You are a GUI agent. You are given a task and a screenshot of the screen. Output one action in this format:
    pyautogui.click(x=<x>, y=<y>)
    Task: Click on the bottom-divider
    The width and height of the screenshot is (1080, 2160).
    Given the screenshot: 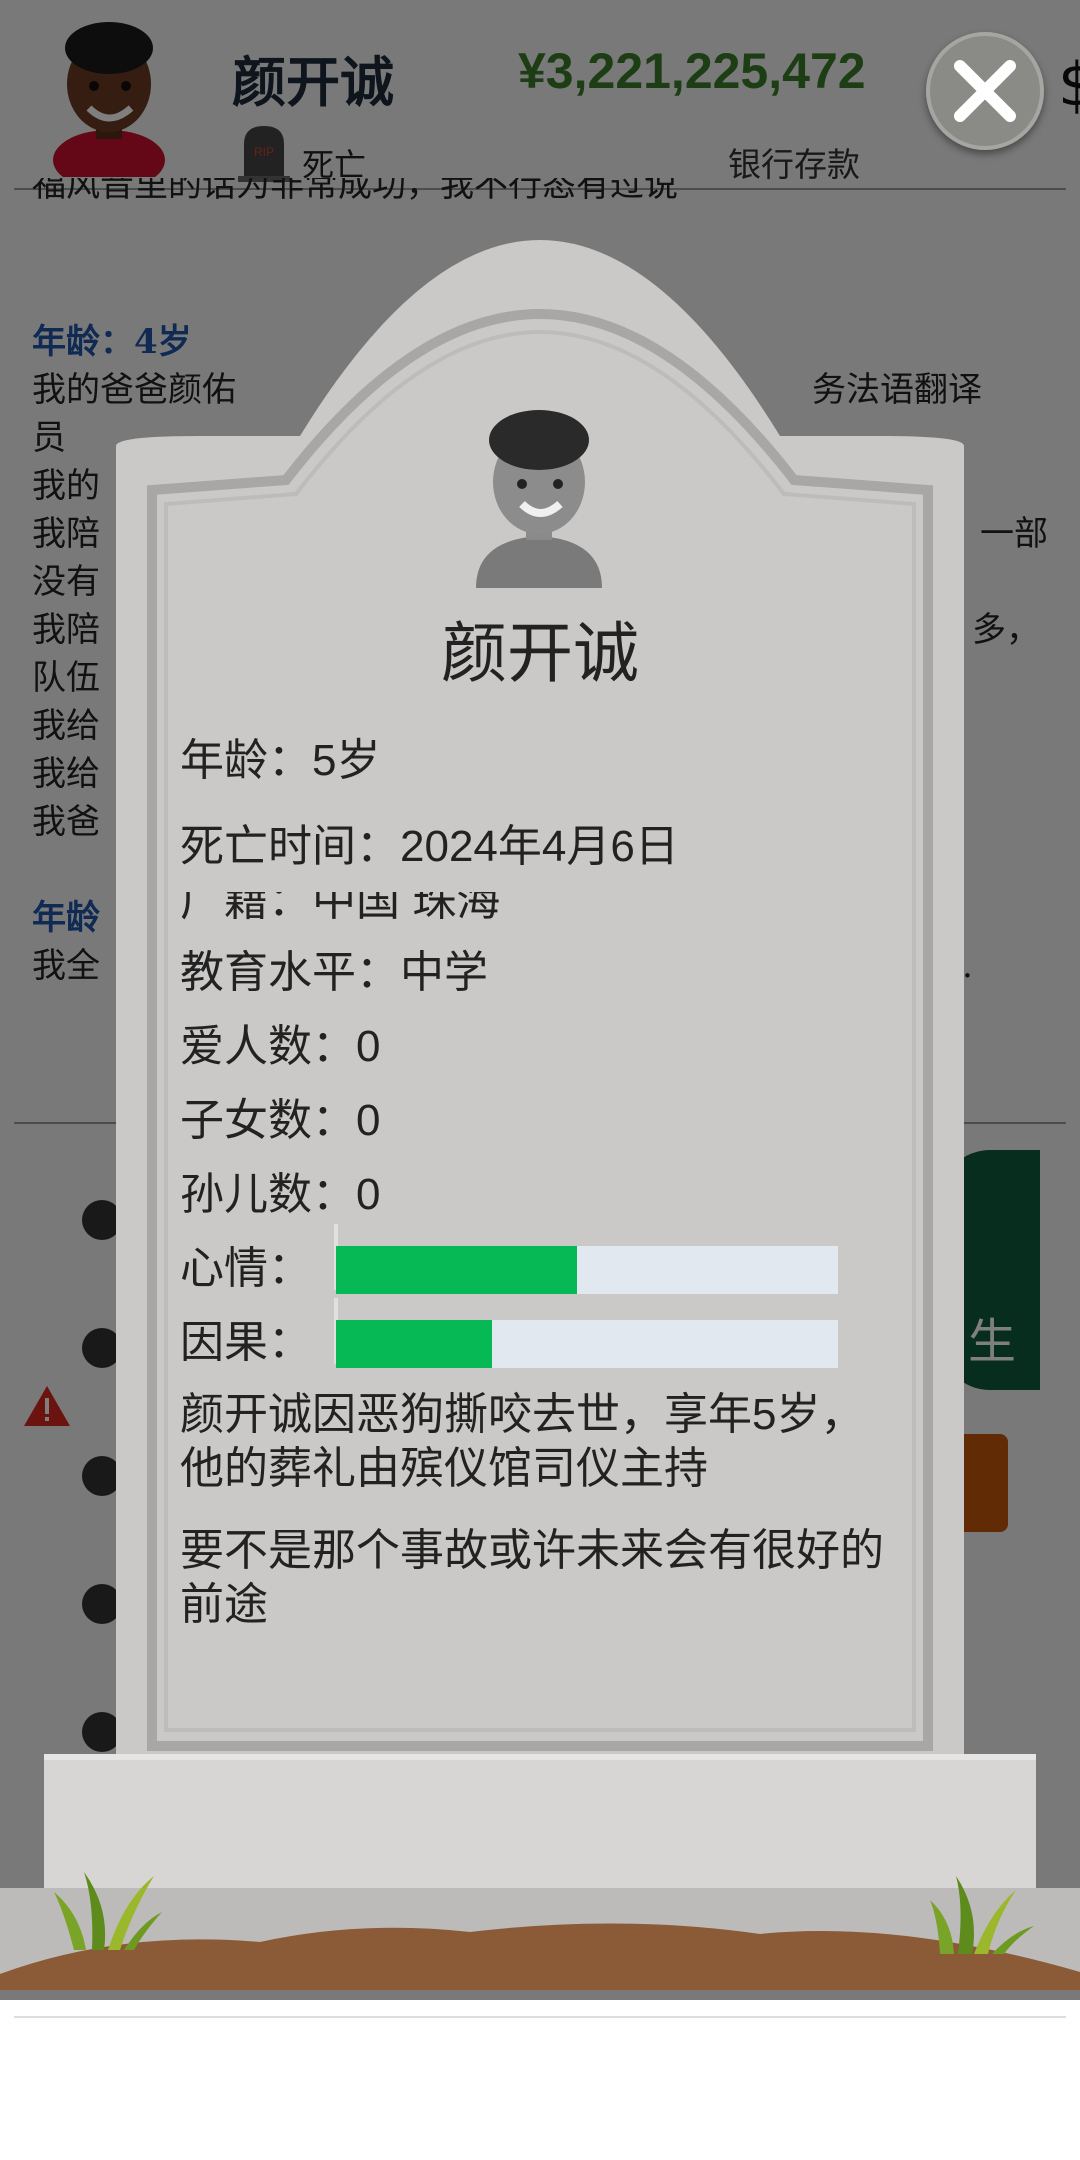 What is the action you would take?
    pyautogui.click(x=540, y=2017)
    